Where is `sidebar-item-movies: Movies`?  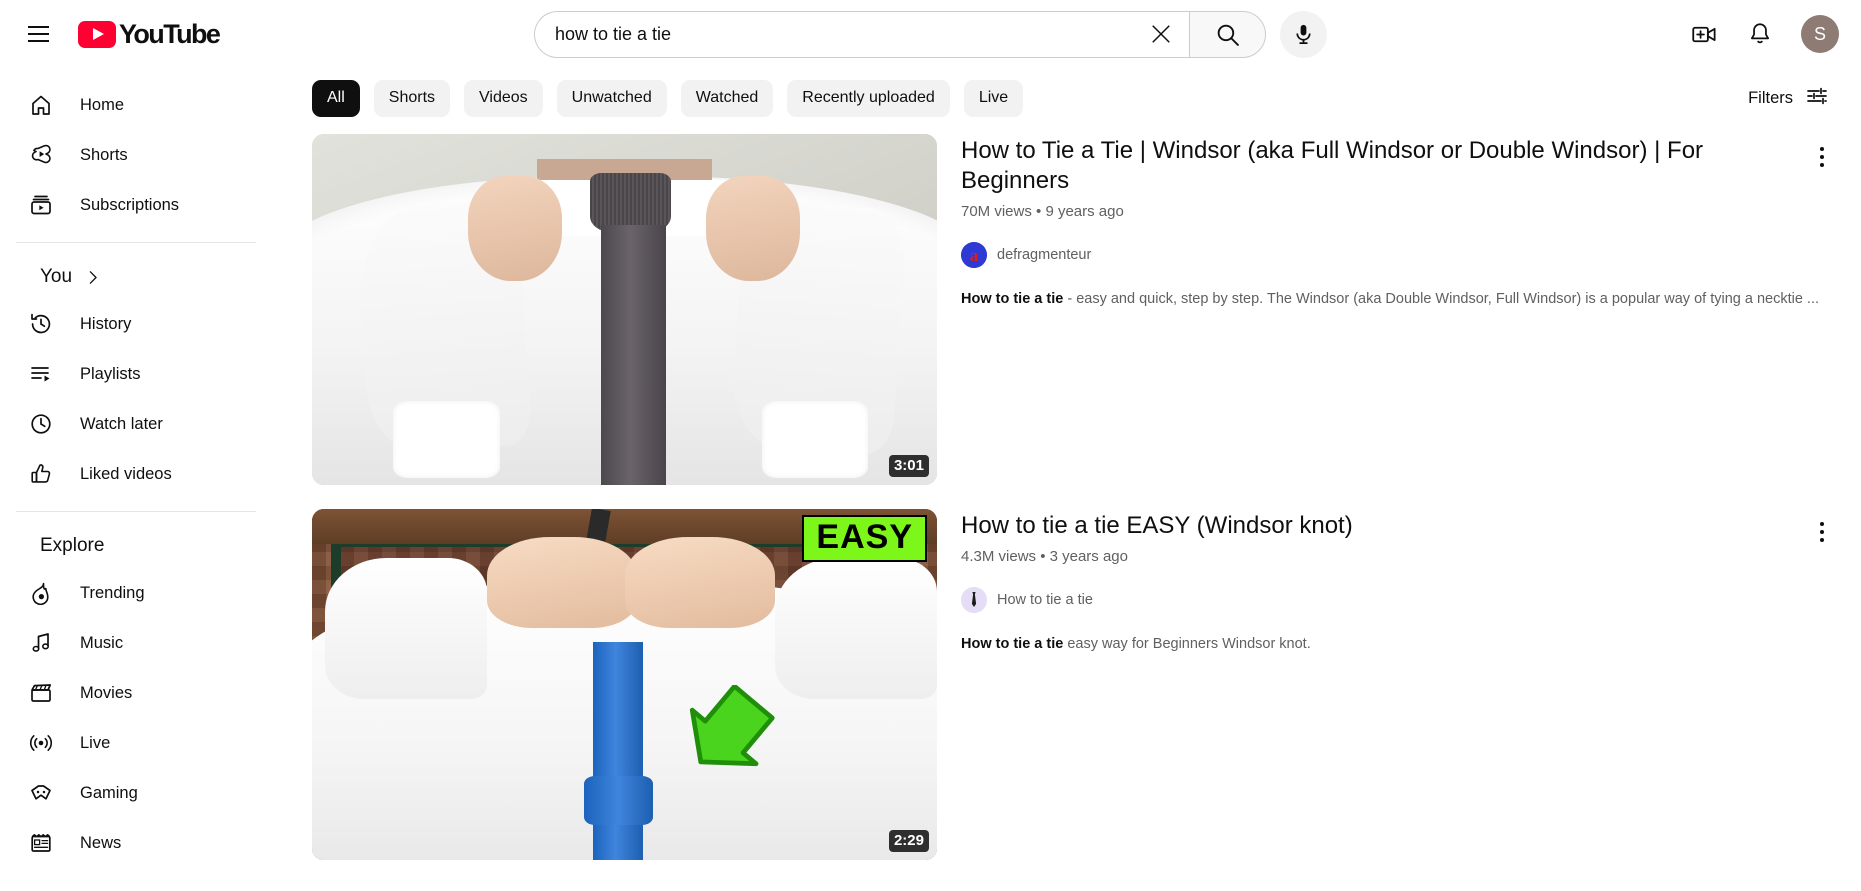 sidebar-item-movies: Movies is located at coordinates (136, 693).